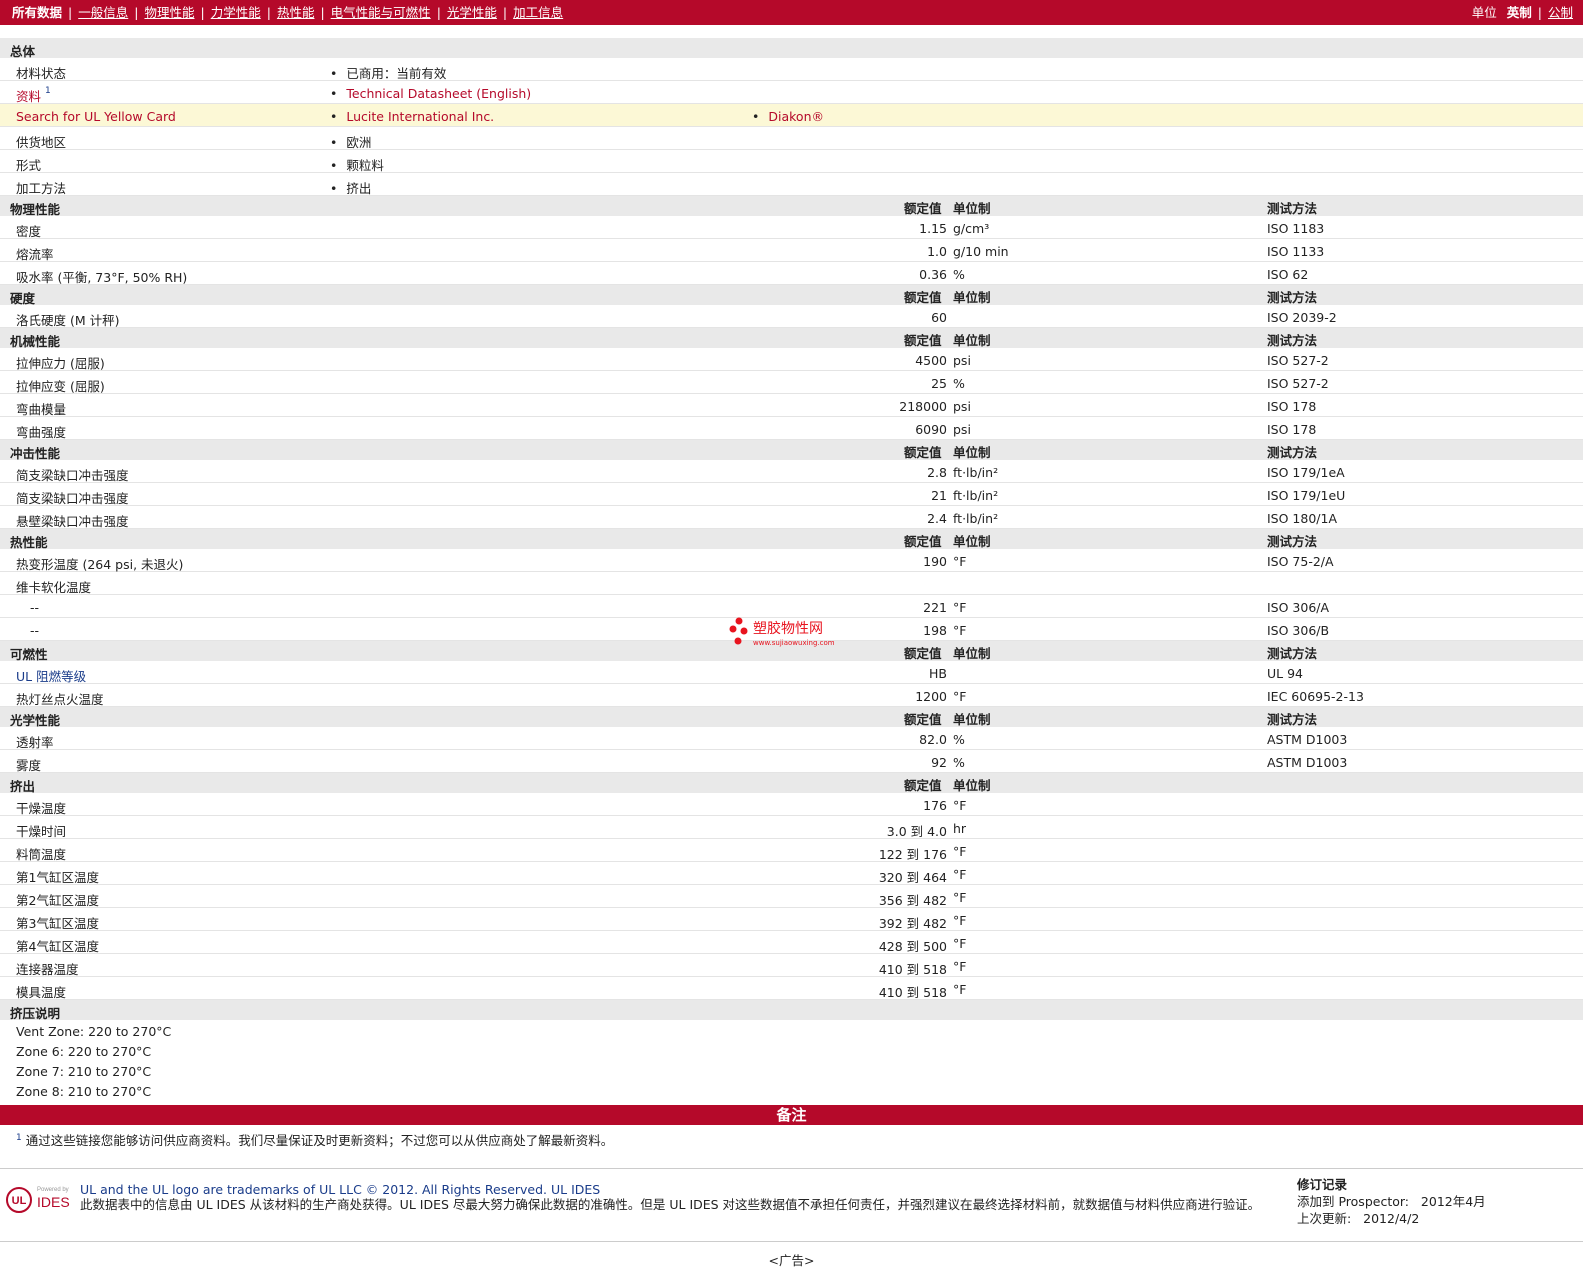  What do you see at coordinates (430, 93) in the screenshot?
I see `general-value-item: Technical Datasheet (English)` at bounding box center [430, 93].